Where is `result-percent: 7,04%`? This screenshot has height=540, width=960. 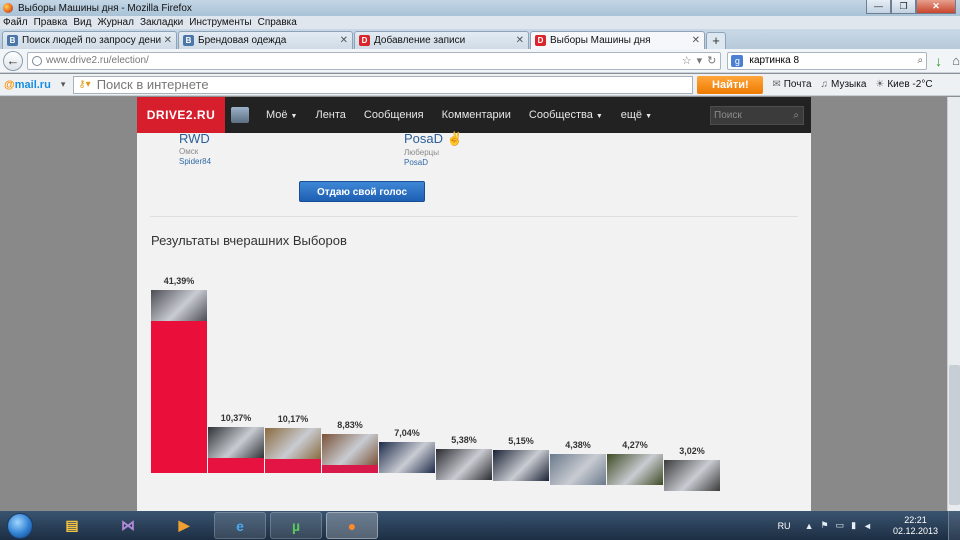
result-percent: 7,04% is located at coordinates (407, 432).